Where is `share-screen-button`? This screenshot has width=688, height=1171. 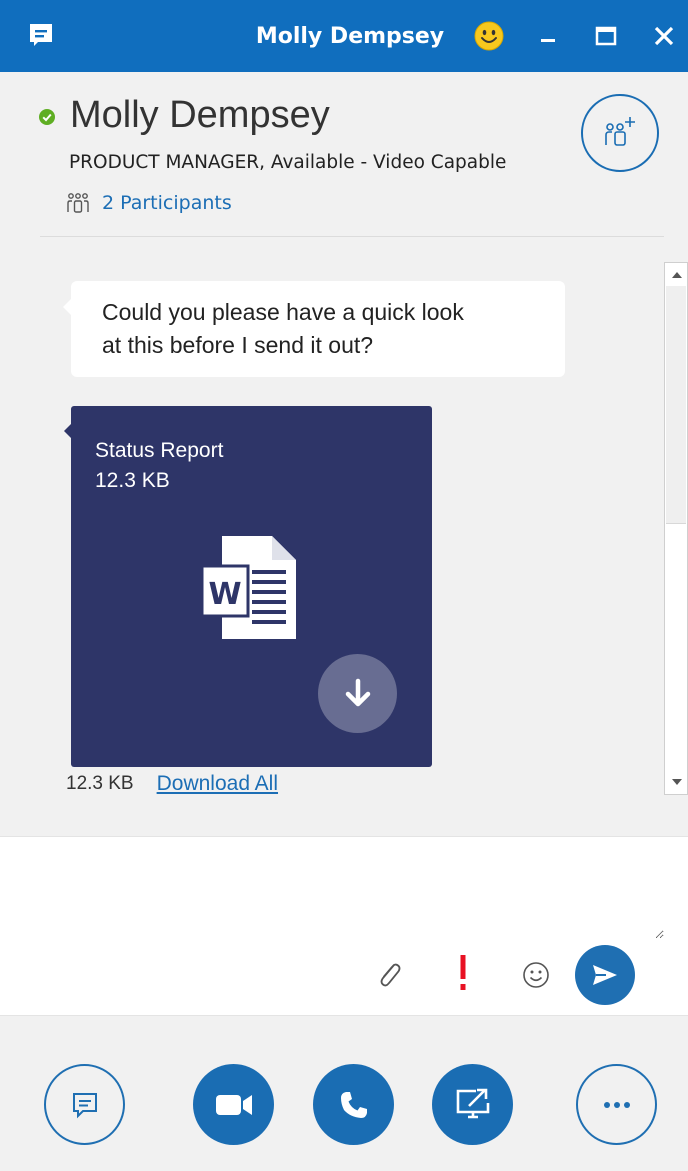
share-screen-button is located at coordinates (472, 1104).